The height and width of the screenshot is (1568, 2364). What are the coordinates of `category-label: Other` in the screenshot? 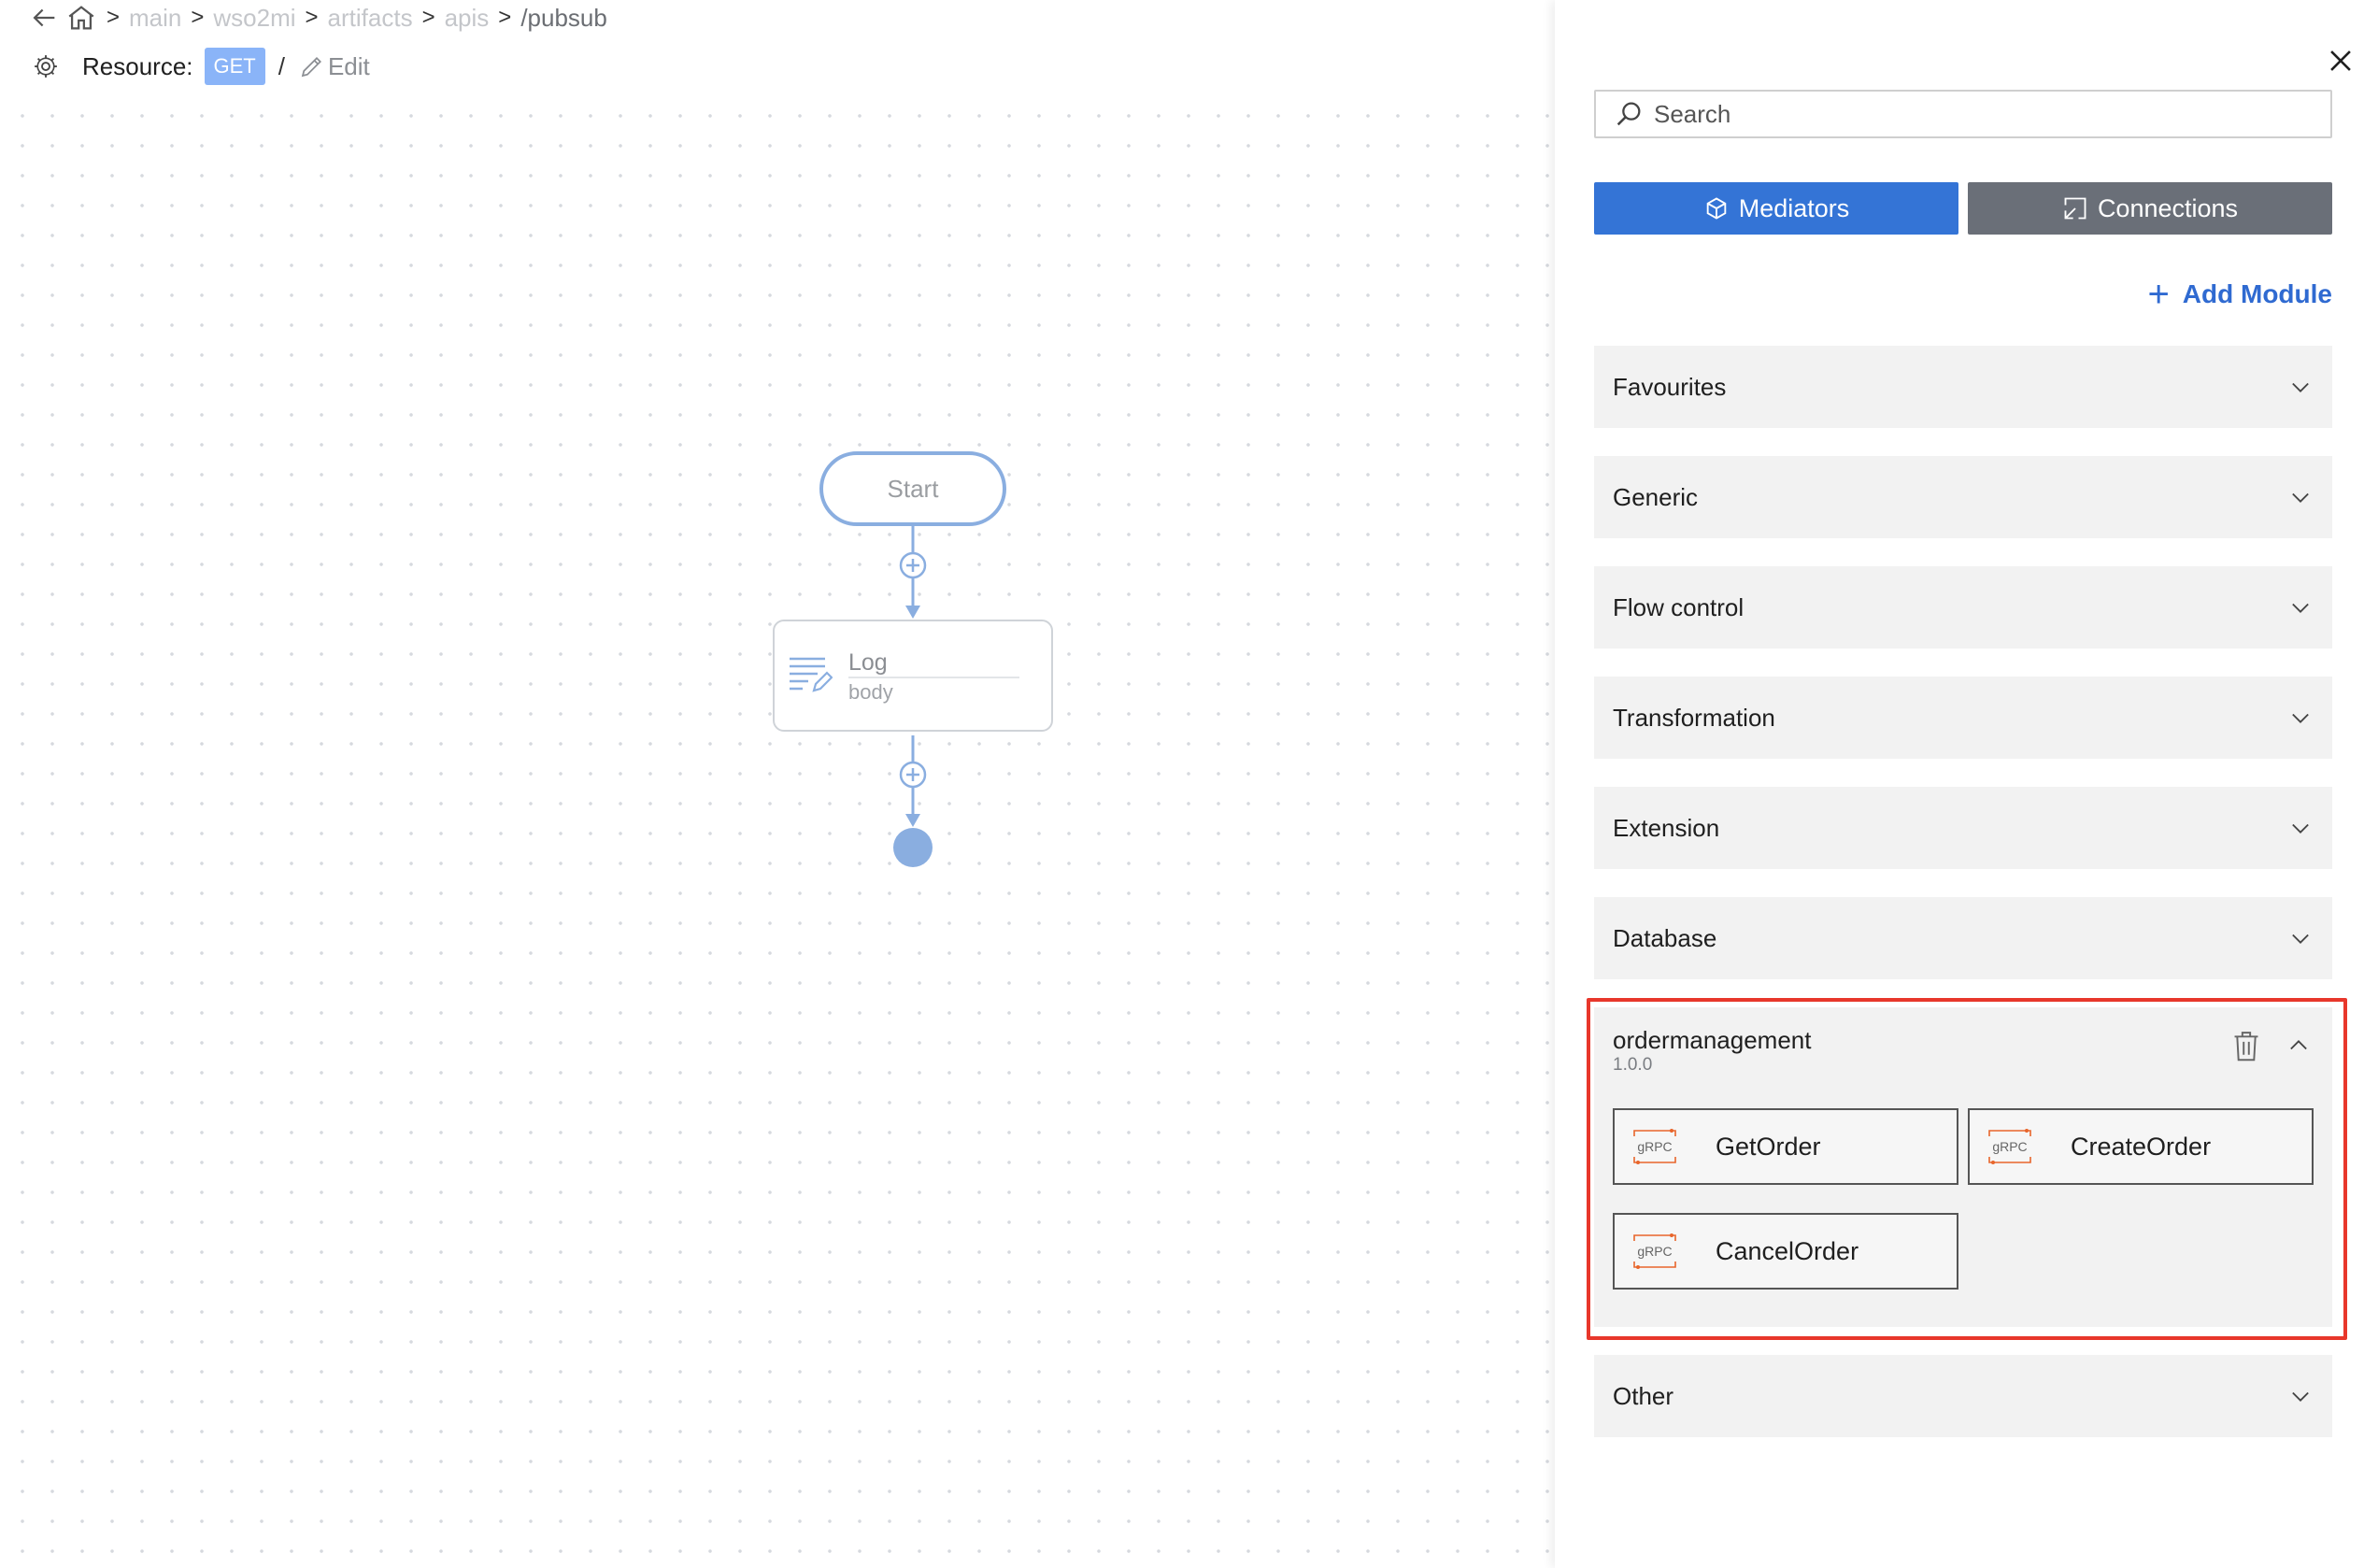 It's located at (1643, 1396).